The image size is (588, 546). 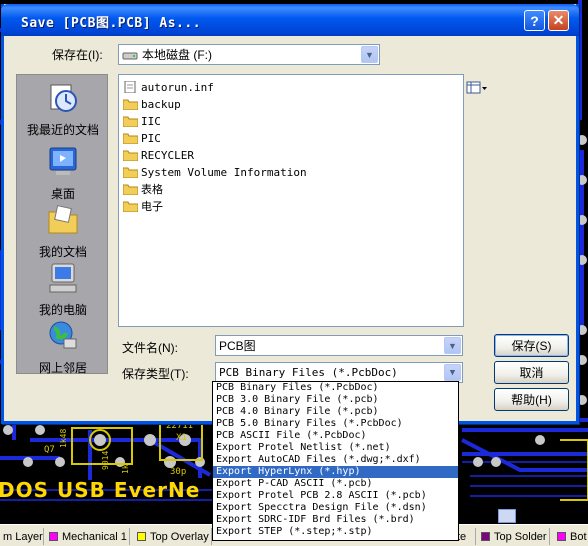 I want to click on place-label: 我最近的文档, so click(x=62, y=130).